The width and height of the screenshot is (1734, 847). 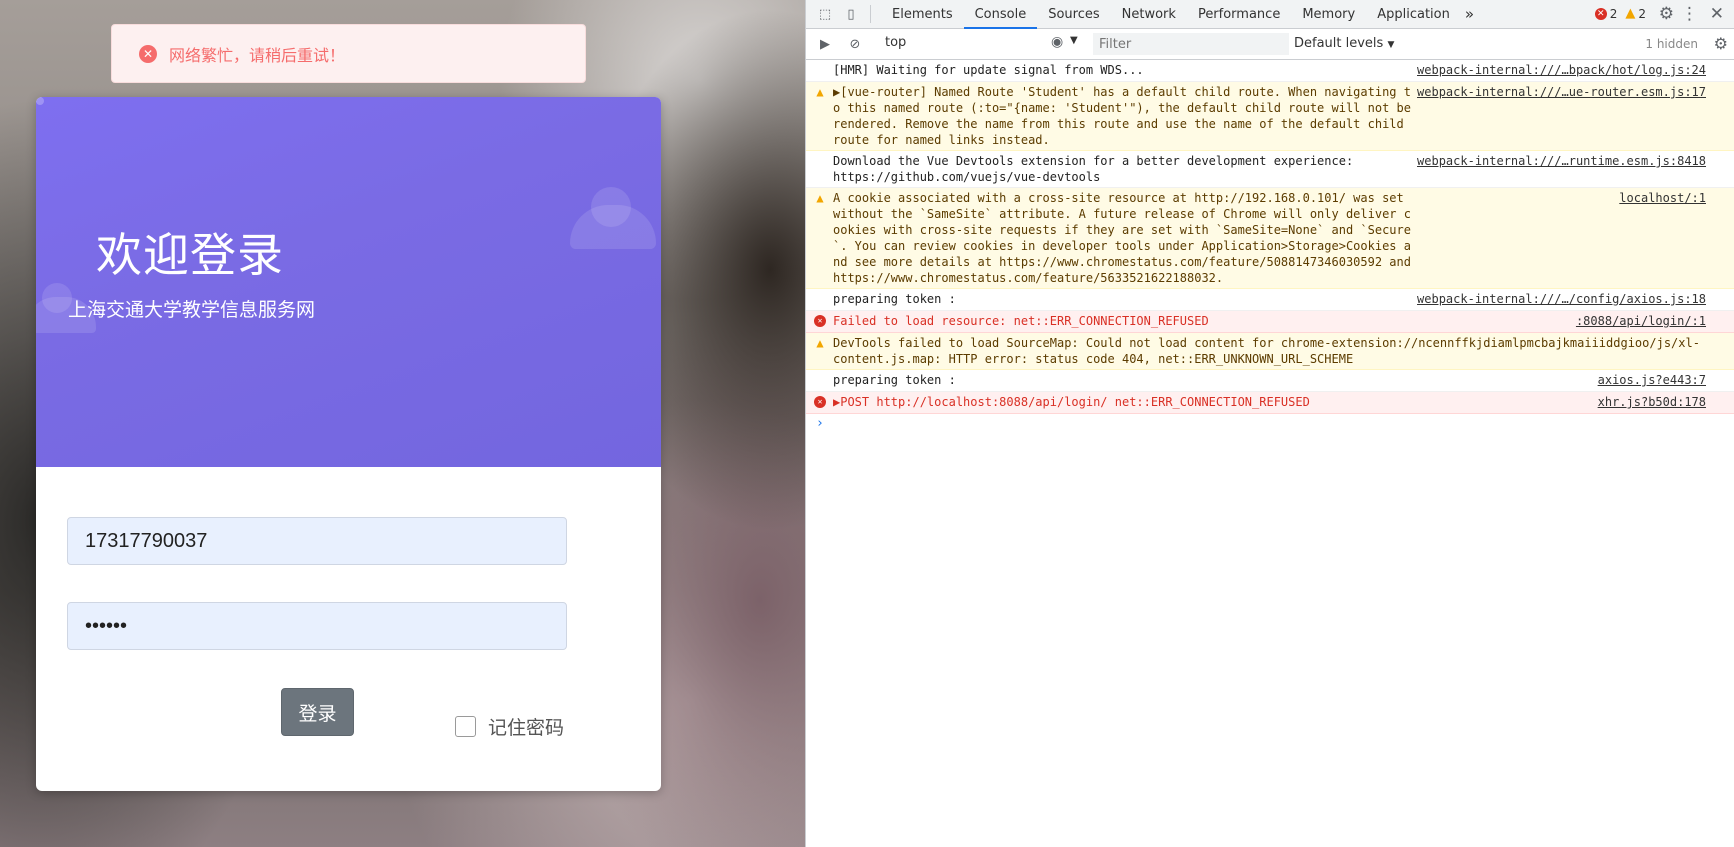 I want to click on device-toolbar-icon: ▯, so click(x=851, y=14).